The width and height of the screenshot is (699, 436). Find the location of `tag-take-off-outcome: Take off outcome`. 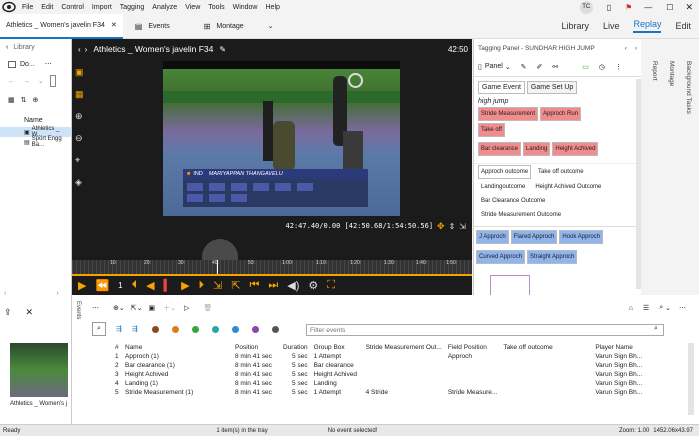

tag-take-off-outcome: Take off outcome is located at coordinates (560, 172).